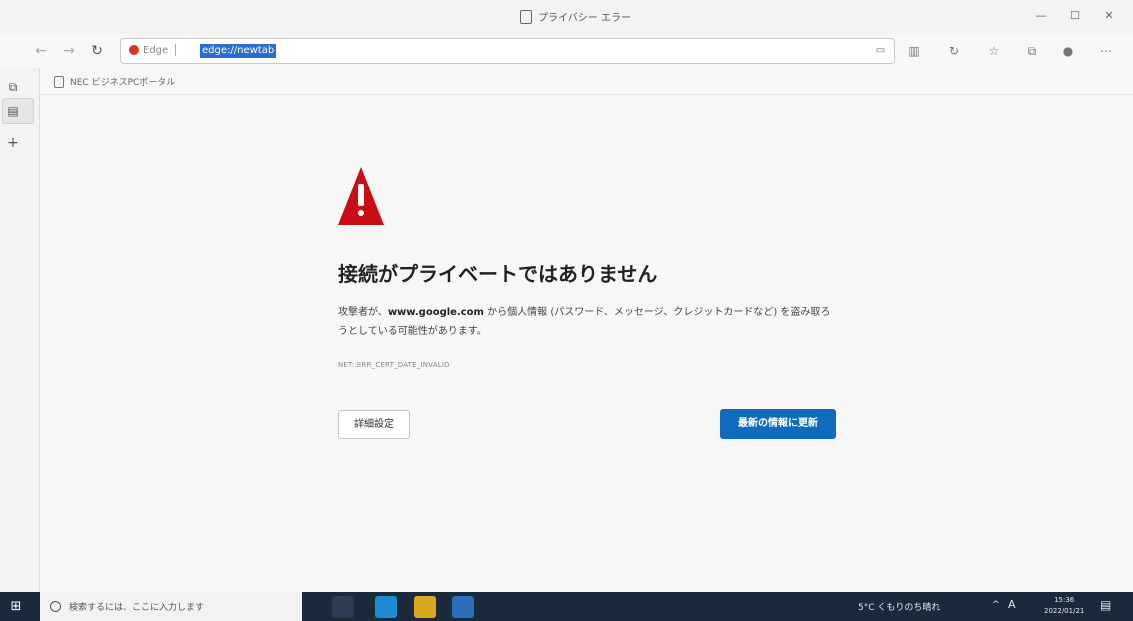  I want to click on window-title-text: プライバシー エラー, so click(584, 18).